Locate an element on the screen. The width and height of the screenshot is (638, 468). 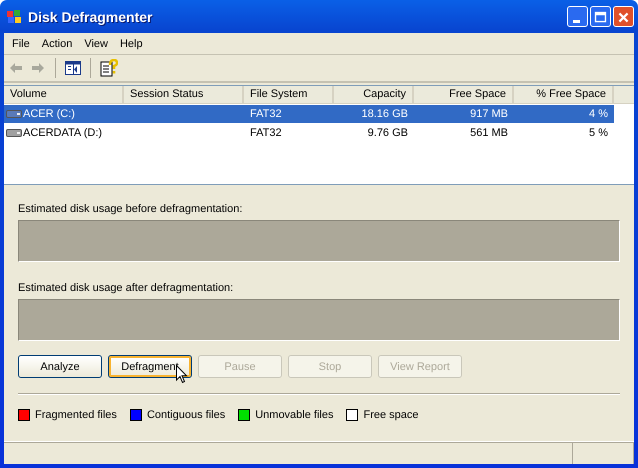
help-icon is located at coordinates (109, 68).